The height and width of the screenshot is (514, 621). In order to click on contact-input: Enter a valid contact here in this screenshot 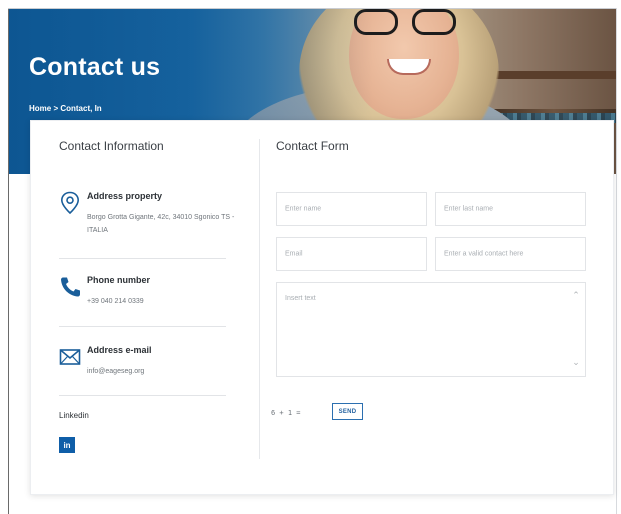, I will do `click(510, 254)`.